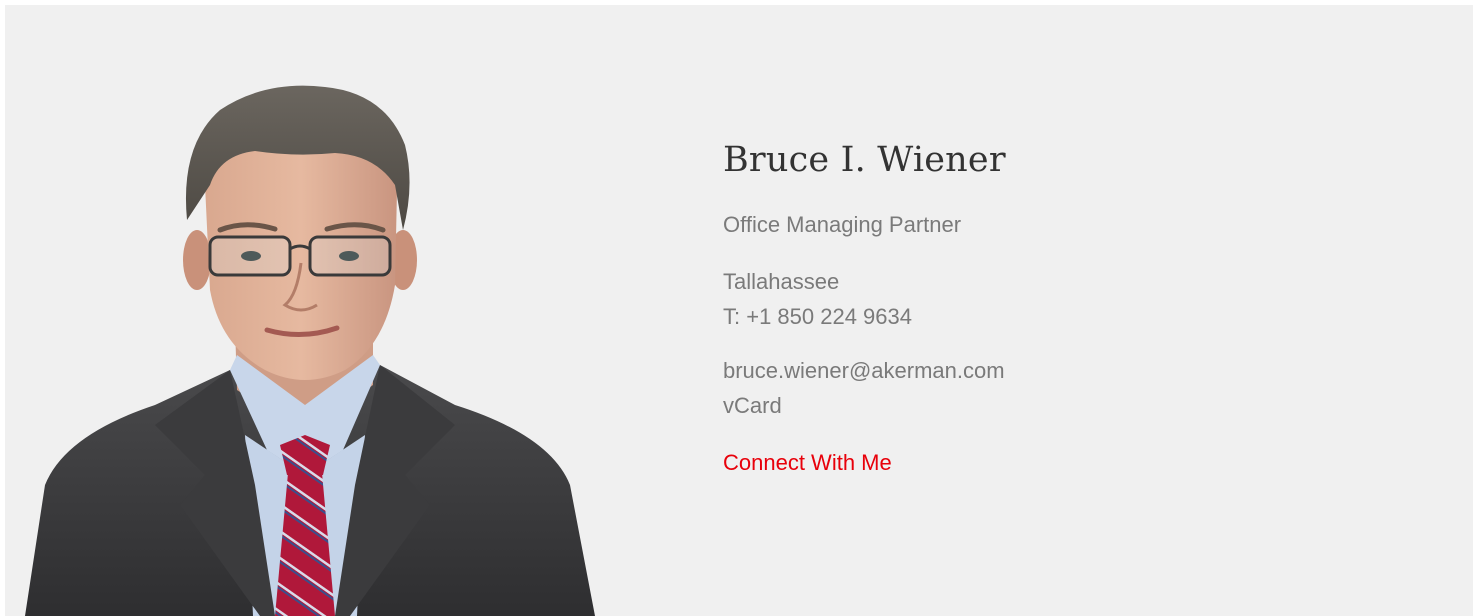 This screenshot has width=1473, height=616. What do you see at coordinates (1023, 316) in the screenshot?
I see `phone-link: T: +1 850 224 9634` at bounding box center [1023, 316].